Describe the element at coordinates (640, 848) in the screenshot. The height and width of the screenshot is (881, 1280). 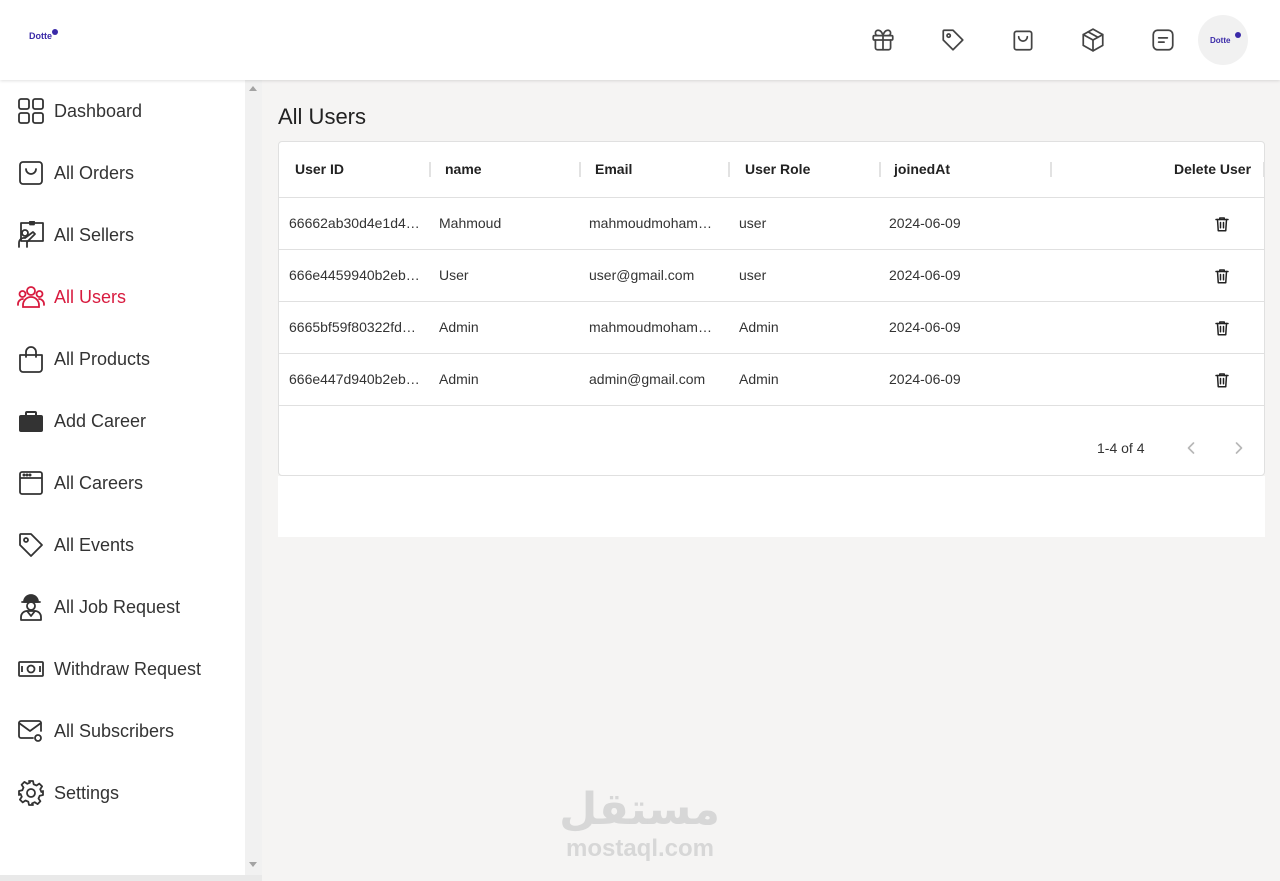
I see `watermark-latin: mostaql.com` at that location.